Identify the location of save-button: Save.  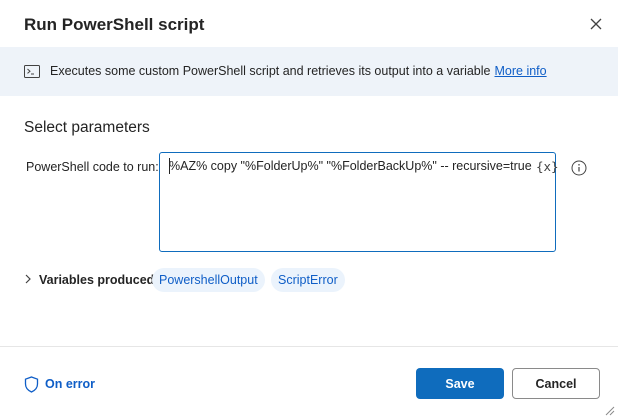
(460, 383).